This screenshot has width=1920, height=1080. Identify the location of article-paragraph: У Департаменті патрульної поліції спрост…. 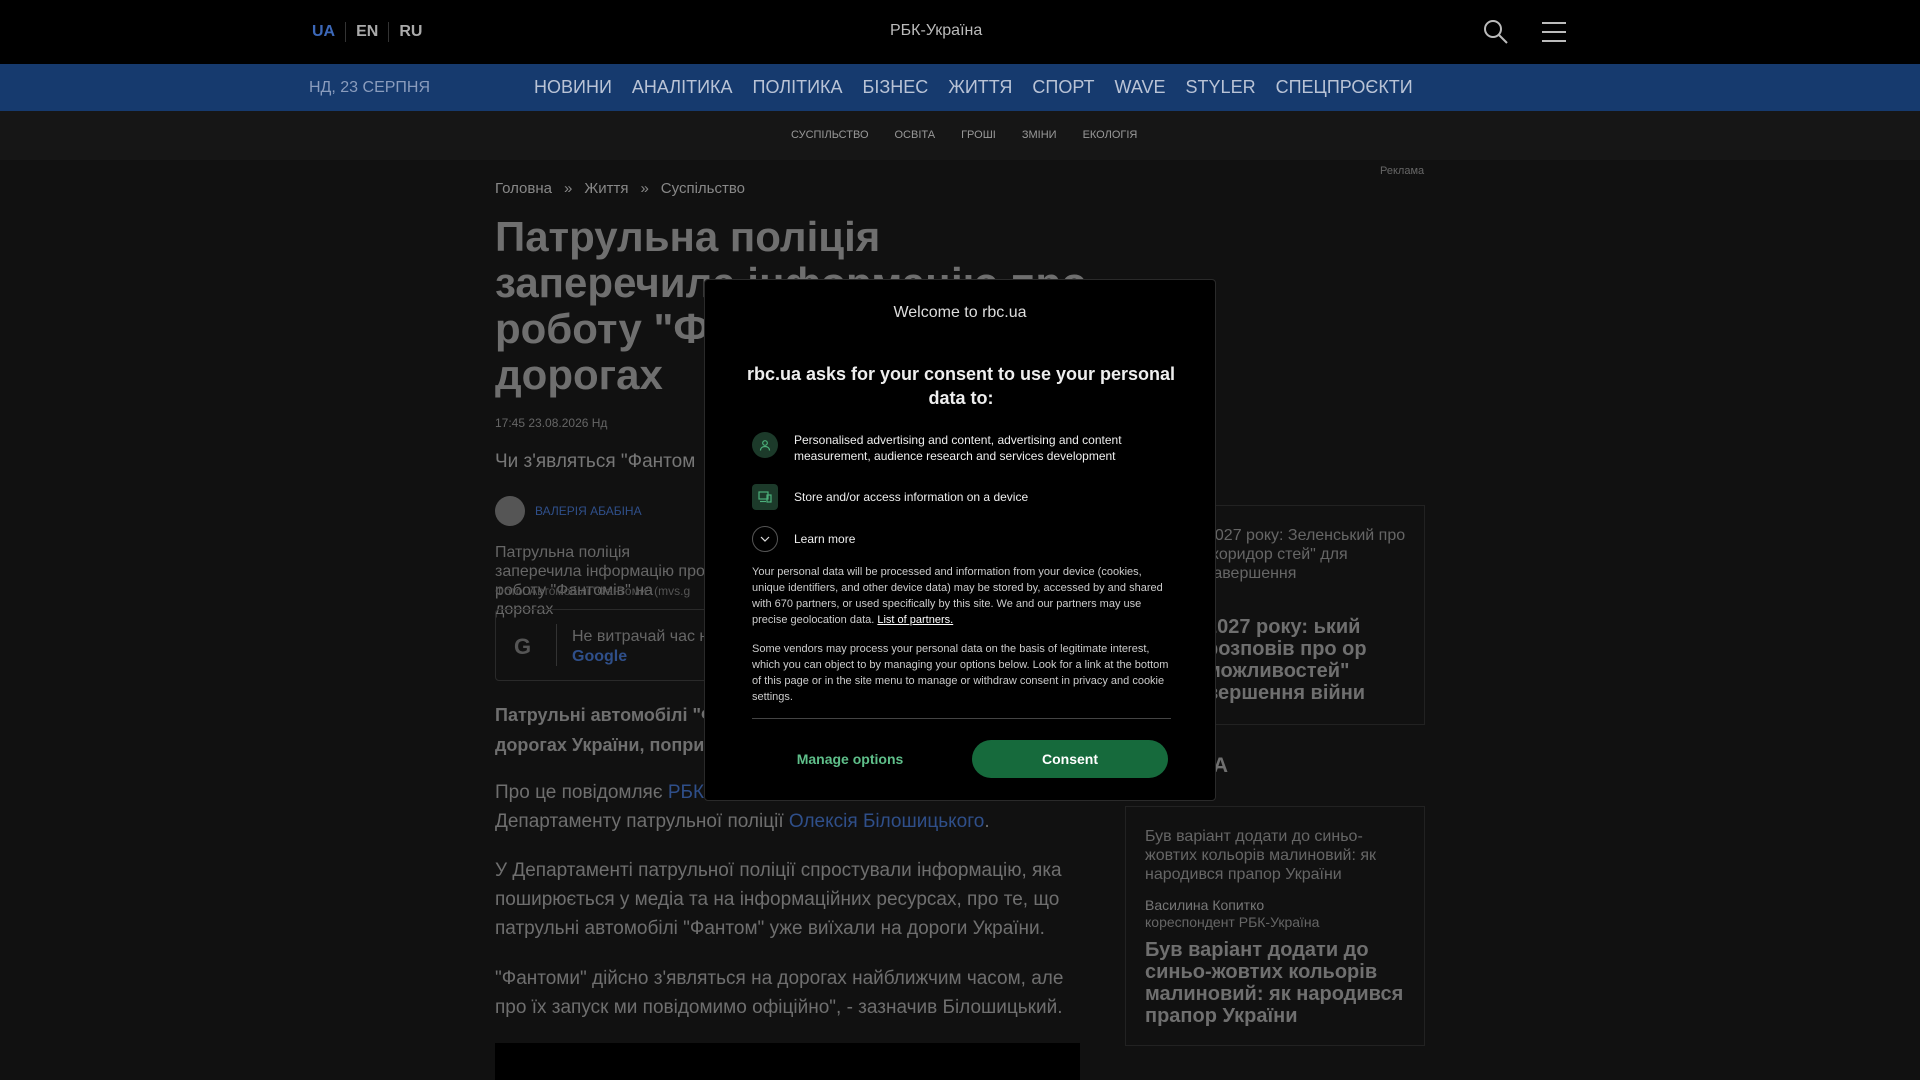
(778, 899).